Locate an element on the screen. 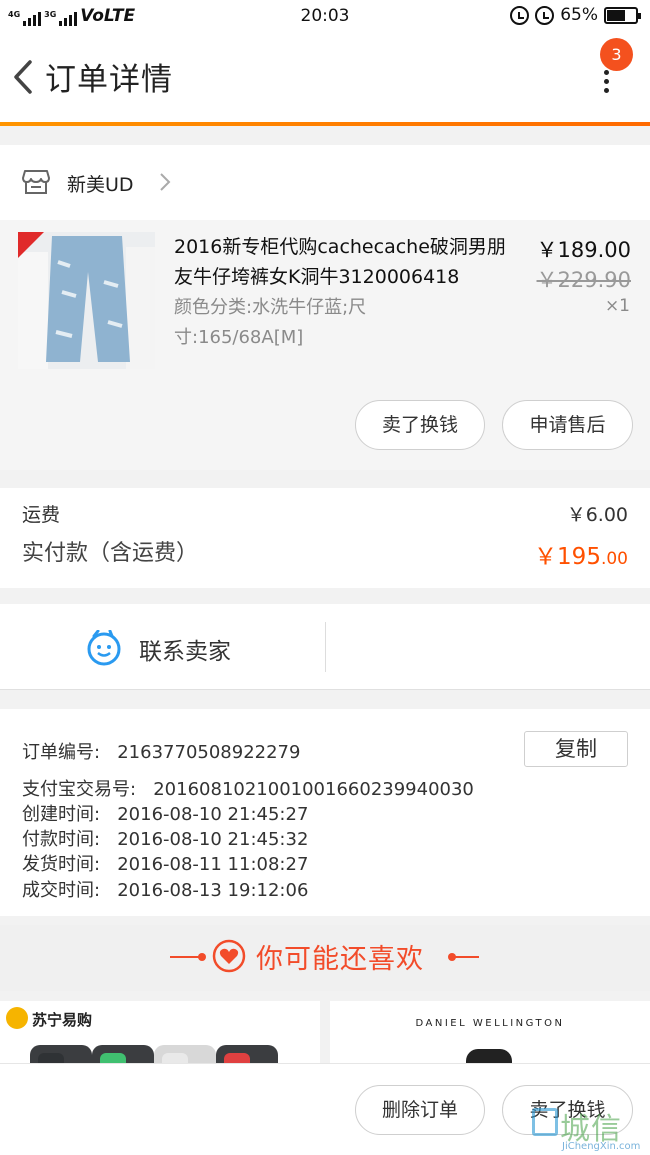 This screenshot has height=1155, width=650. delete-order-button: 删除订单 is located at coordinates (420, 1110).